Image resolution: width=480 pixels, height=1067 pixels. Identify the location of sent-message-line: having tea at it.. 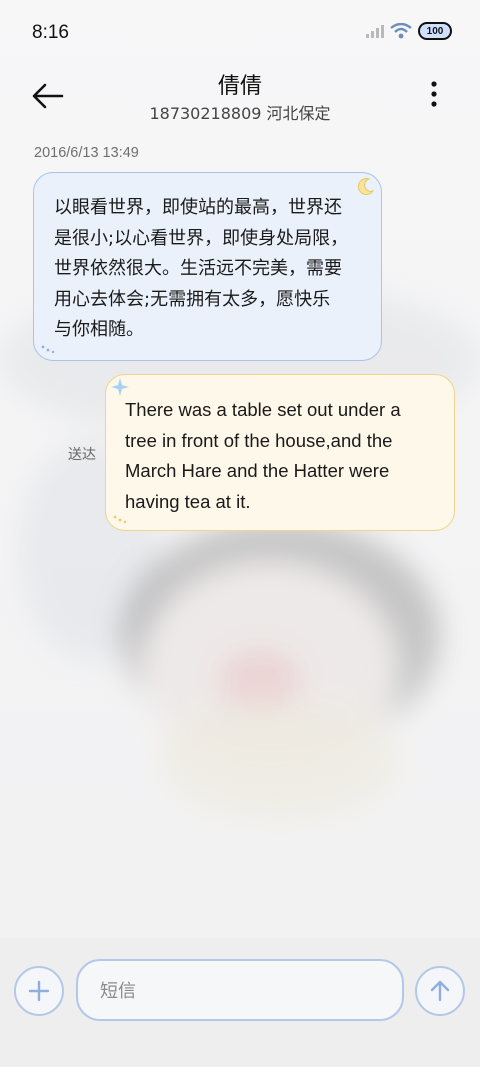
(188, 501).